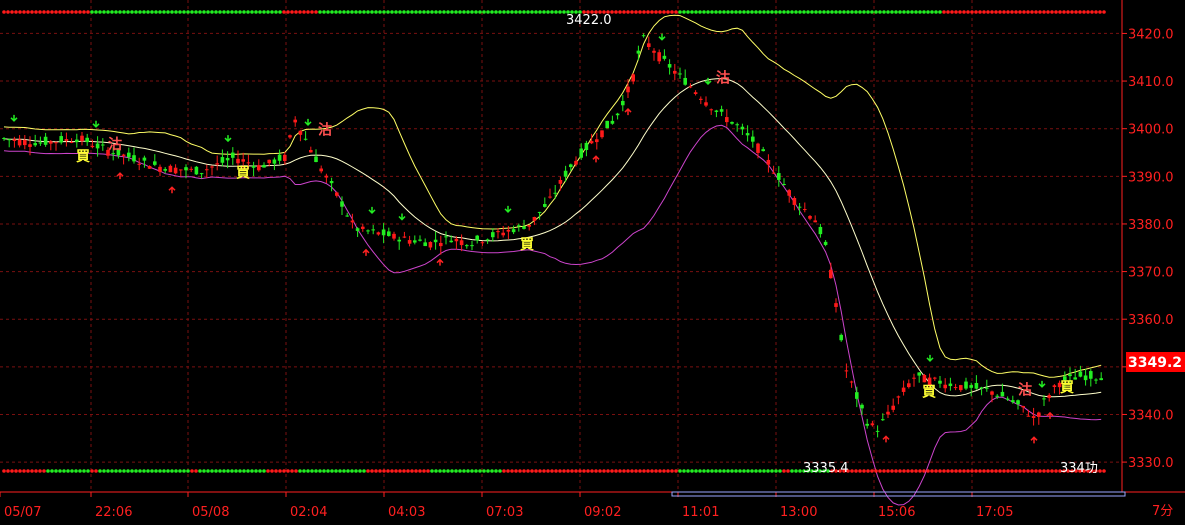 This screenshot has width=1185, height=525. Describe the element at coordinates (115, 144) in the screenshot. I see `signal-label: 沽` at that location.